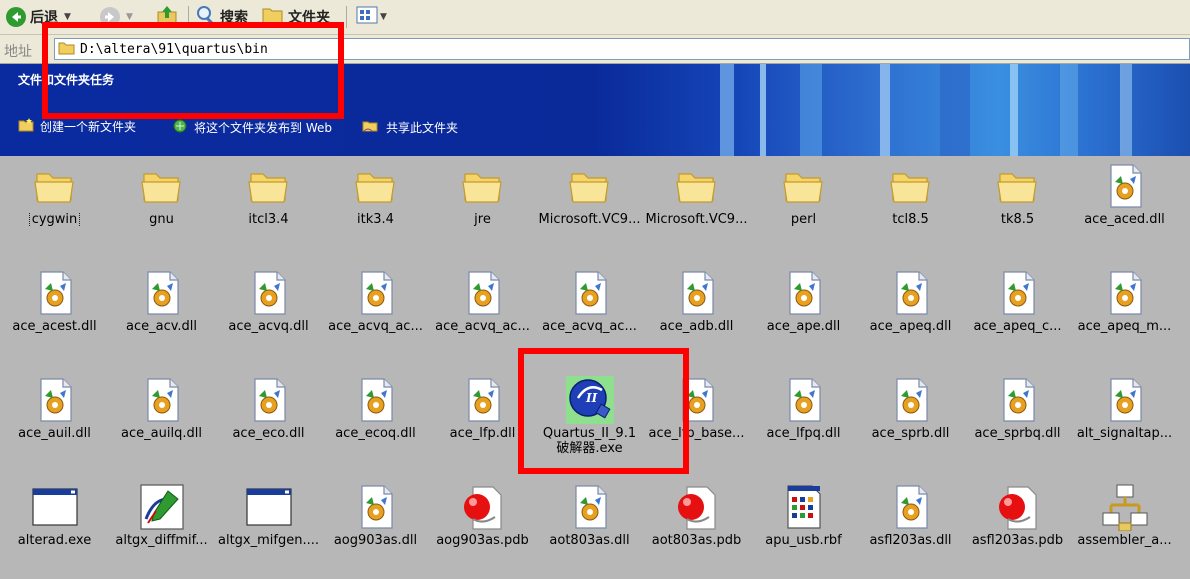 The image size is (1190, 579). I want to click on forward-button: ▼, so click(116, 17).